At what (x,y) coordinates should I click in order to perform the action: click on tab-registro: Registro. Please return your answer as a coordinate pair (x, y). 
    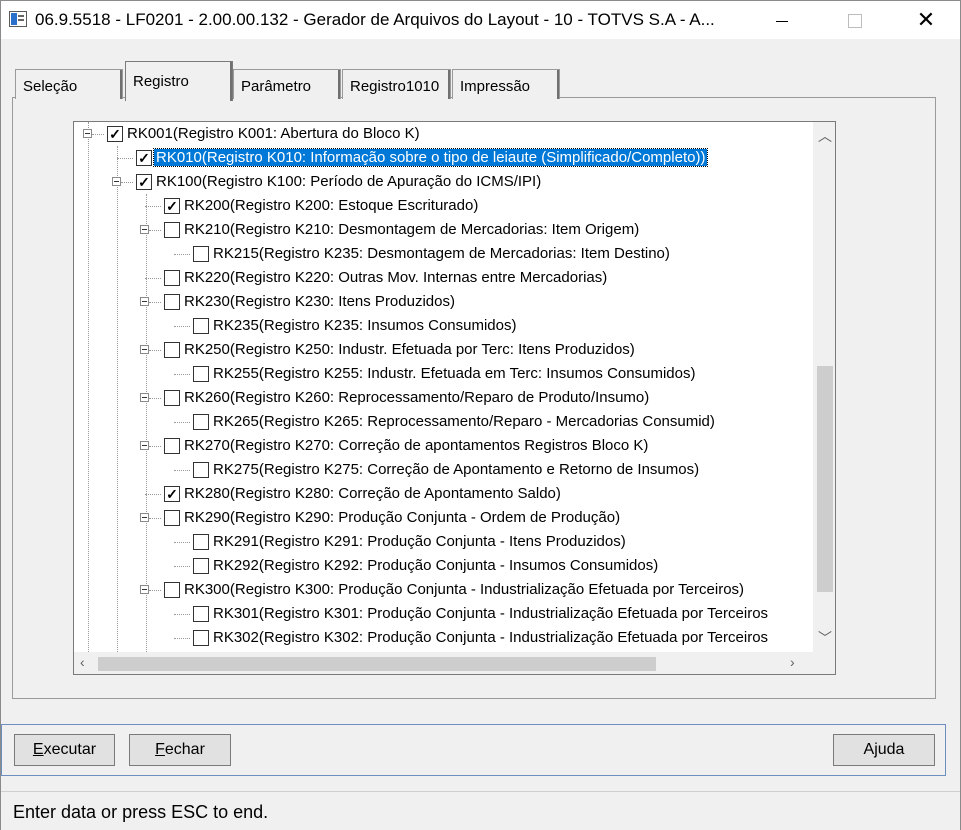
    Looking at the image, I should click on (179, 81).